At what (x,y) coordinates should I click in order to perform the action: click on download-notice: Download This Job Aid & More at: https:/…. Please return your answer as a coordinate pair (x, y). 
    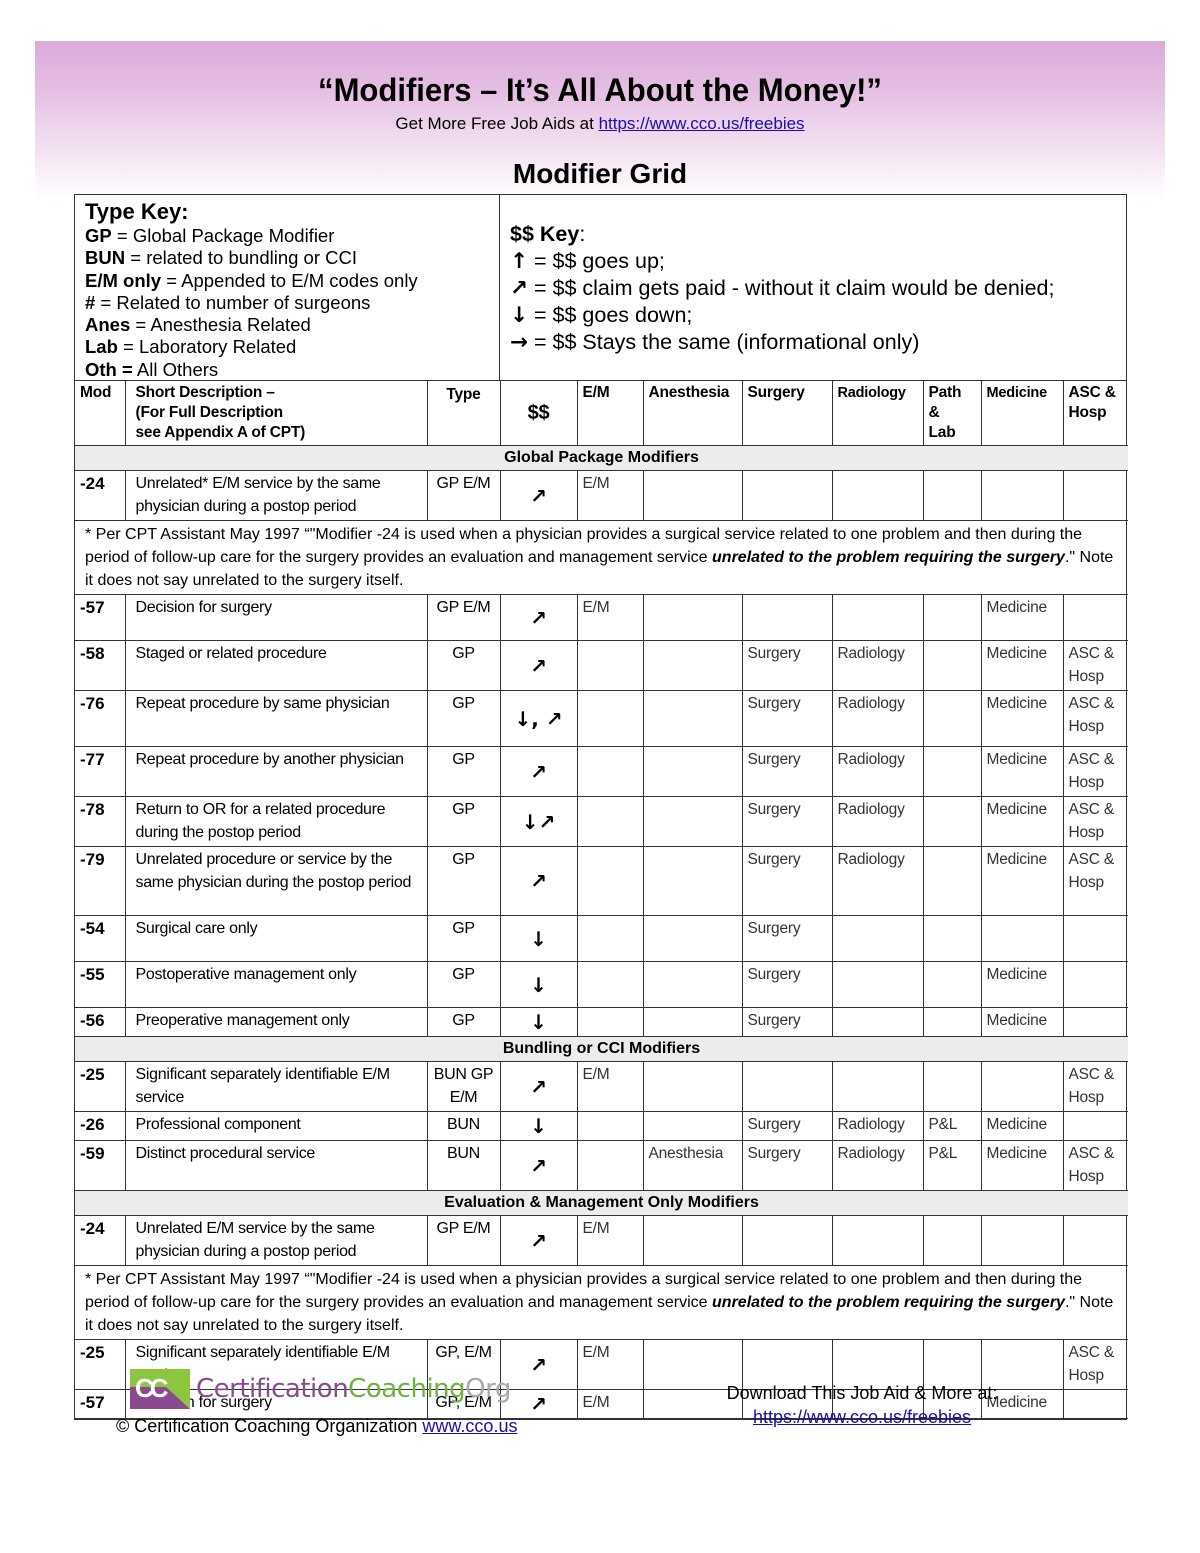
    Looking at the image, I should click on (862, 1405).